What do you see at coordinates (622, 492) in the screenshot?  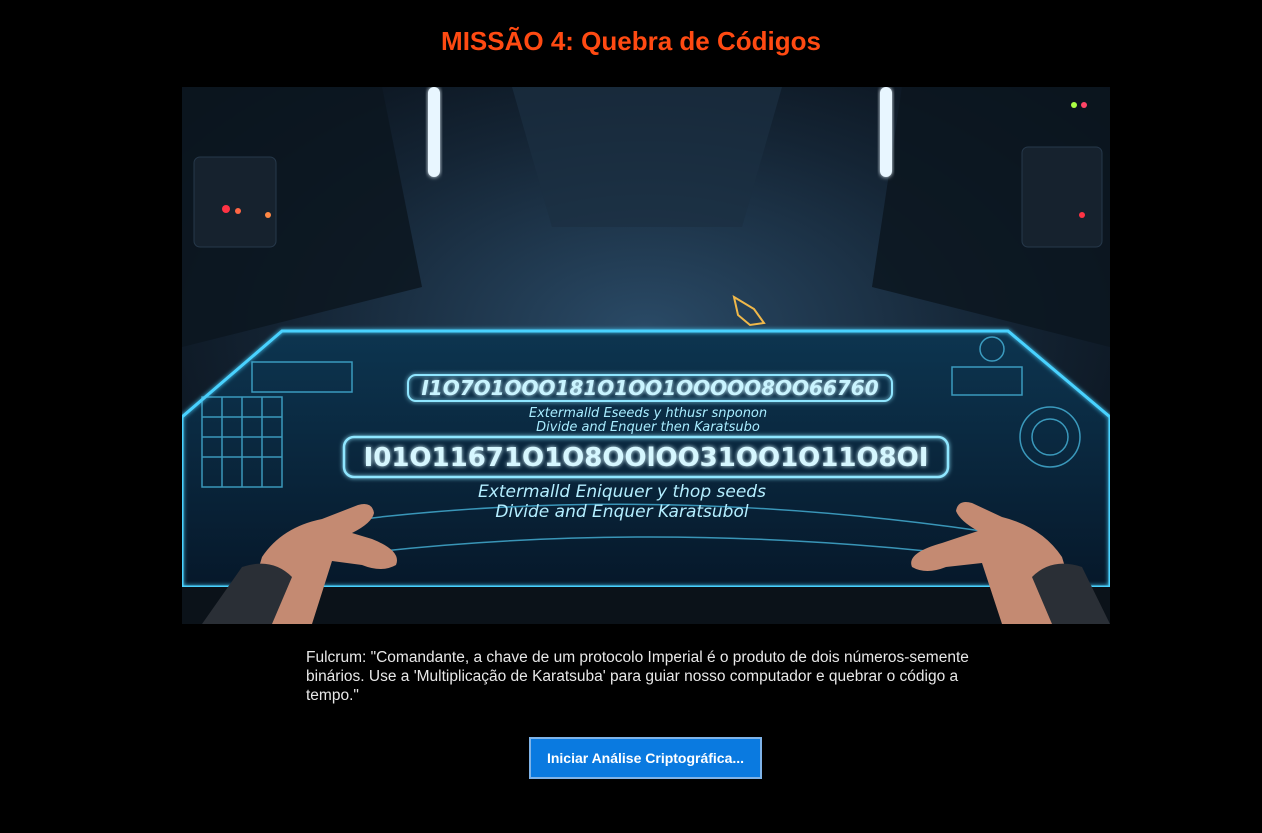 I see `hologram-caption-line-3: Extermalld Eniquuer y thop seeds` at bounding box center [622, 492].